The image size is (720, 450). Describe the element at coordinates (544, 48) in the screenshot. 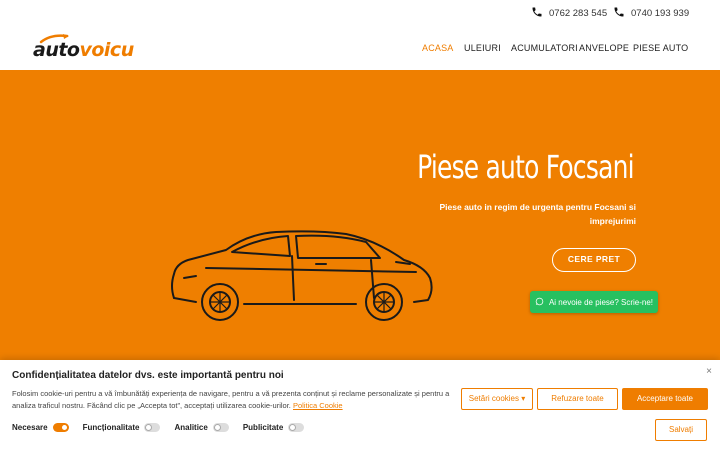

I see `nav-item-acumulatori: ACUMULATORI` at that location.